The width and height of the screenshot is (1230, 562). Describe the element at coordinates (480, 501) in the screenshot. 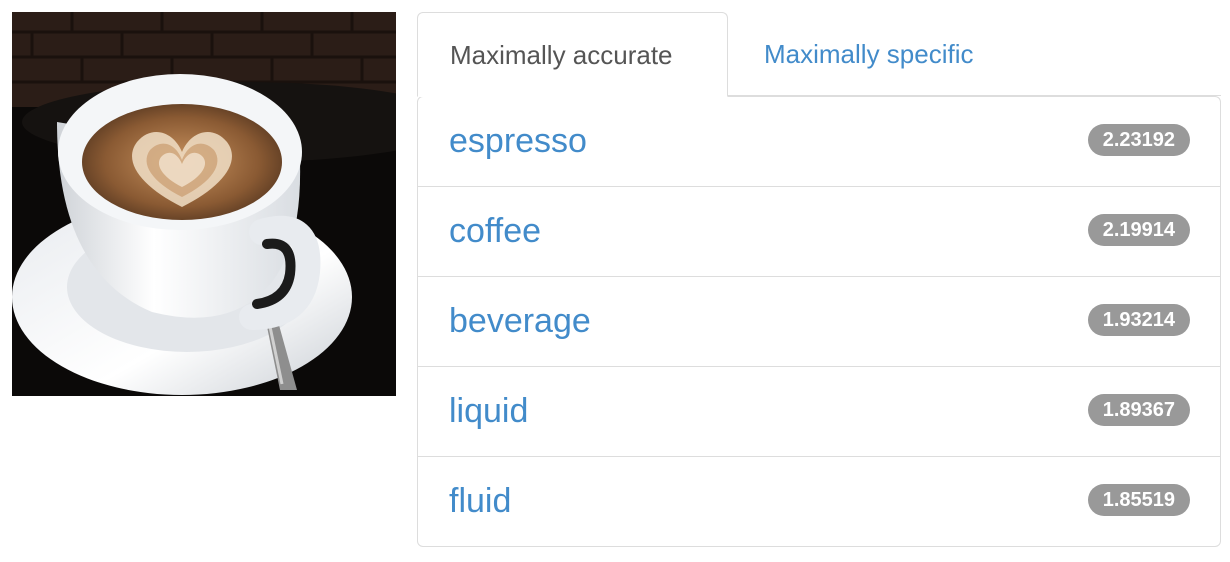

I see `result-label: fluid` at that location.